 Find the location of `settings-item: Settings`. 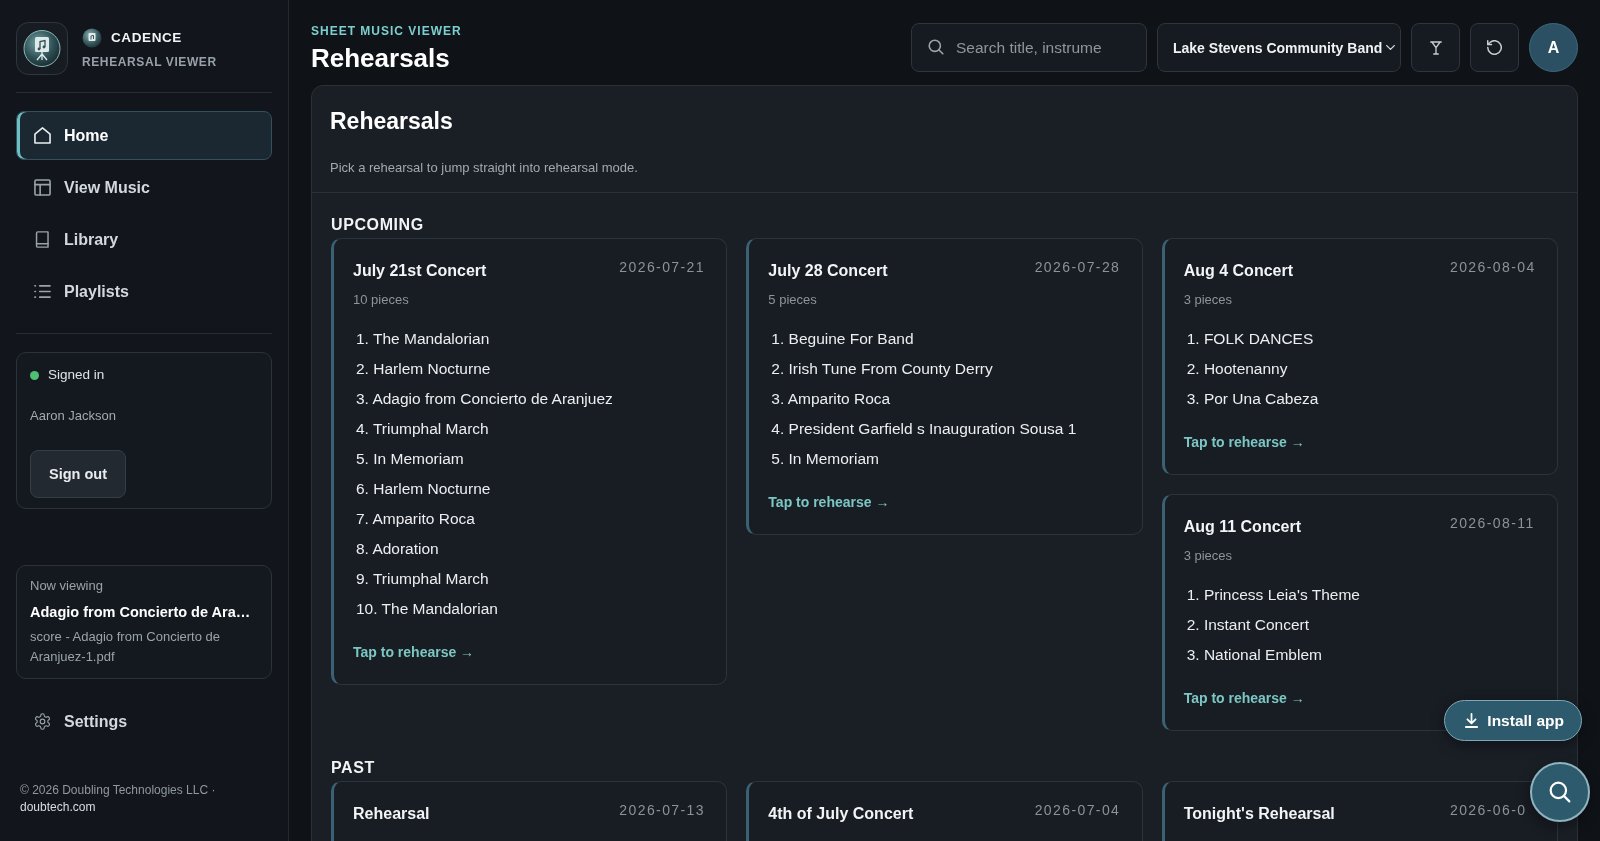

settings-item: Settings is located at coordinates (144, 721).